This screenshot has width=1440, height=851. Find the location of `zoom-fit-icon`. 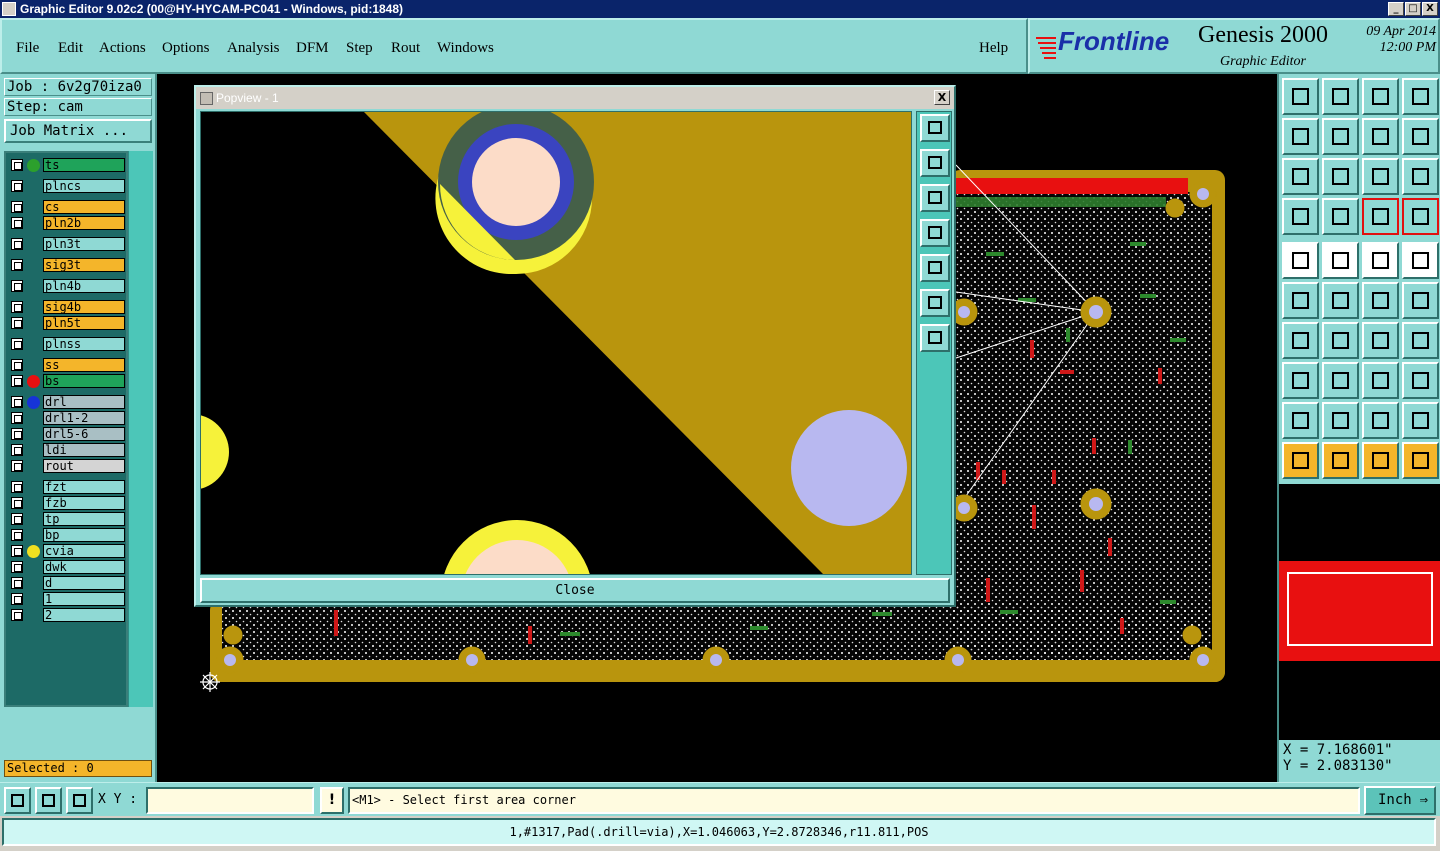

zoom-fit-icon is located at coordinates (1300, 176).